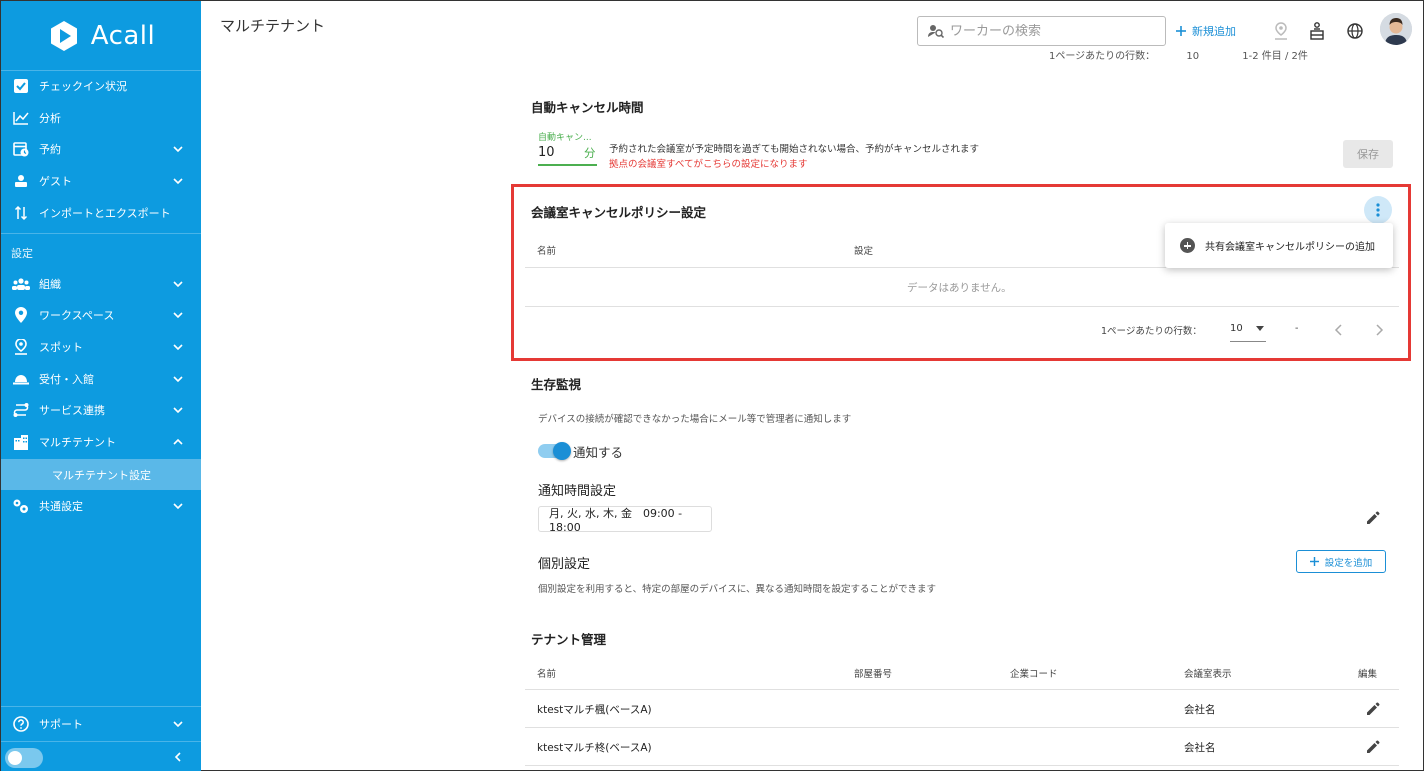 This screenshot has width=1424, height=771. What do you see at coordinates (554, 451) in the screenshot?
I see `notify-toggle` at bounding box center [554, 451].